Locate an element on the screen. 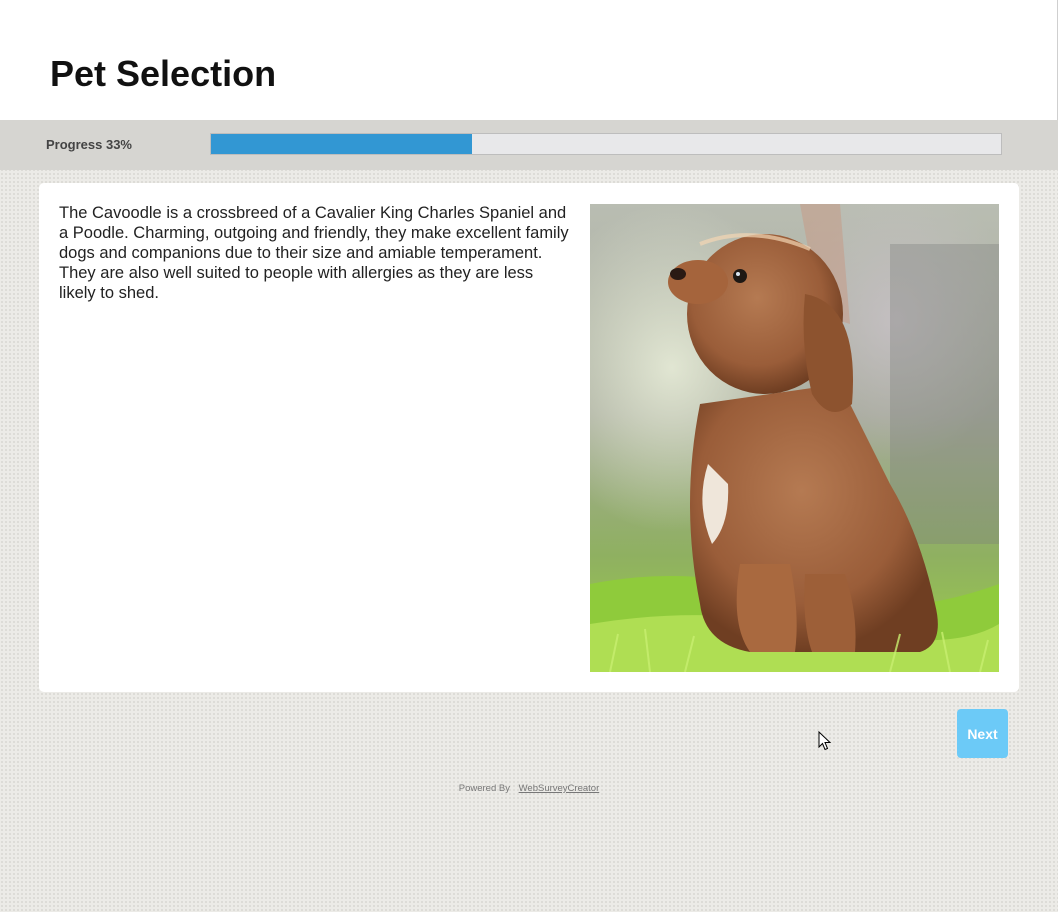 Image resolution: width=1058 pixels, height=912 pixels. progress-bar-fill is located at coordinates (341, 144).